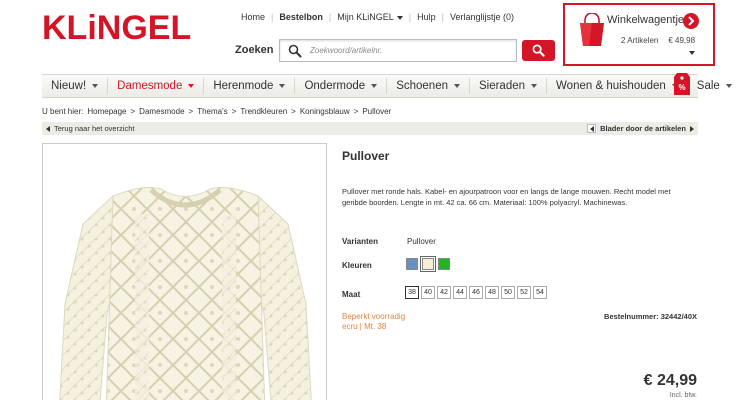 Image resolution: width=745 pixels, height=400 pixels. What do you see at coordinates (263, 111) in the screenshot?
I see `breadcrumb-item: Trendkleuren` at bounding box center [263, 111].